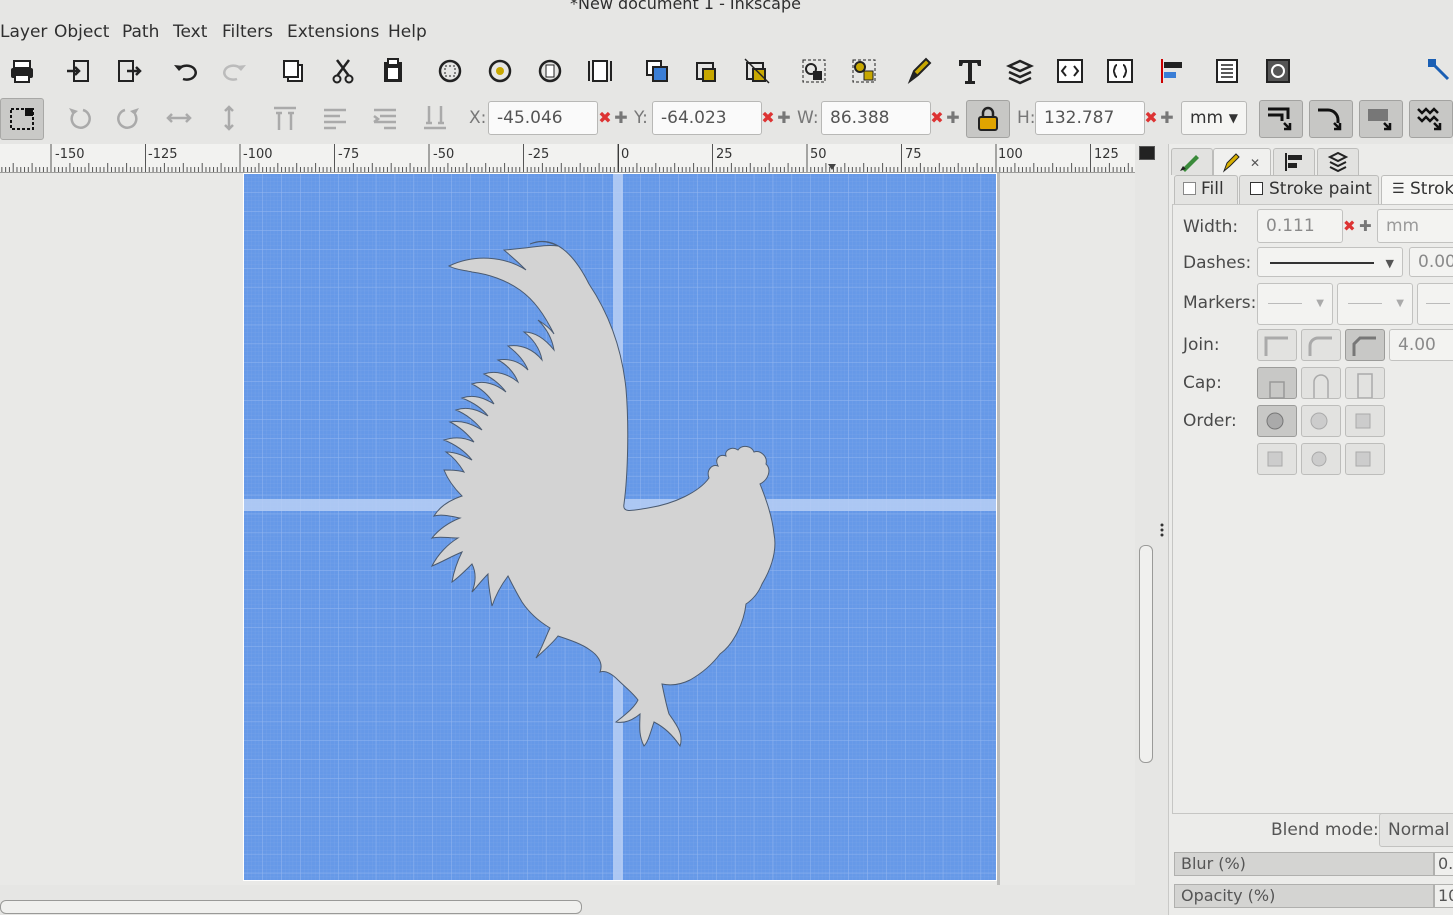  Describe the element at coordinates (1070, 71) in the screenshot. I see `xml-editor-icon` at that location.